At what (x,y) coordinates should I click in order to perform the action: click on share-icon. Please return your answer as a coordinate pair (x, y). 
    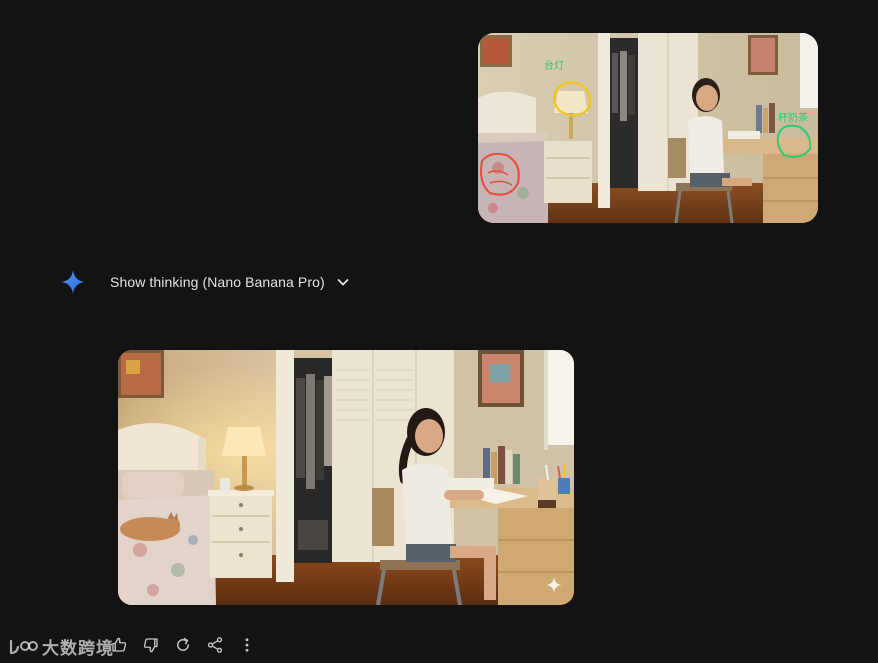
    Looking at the image, I should click on (215, 645).